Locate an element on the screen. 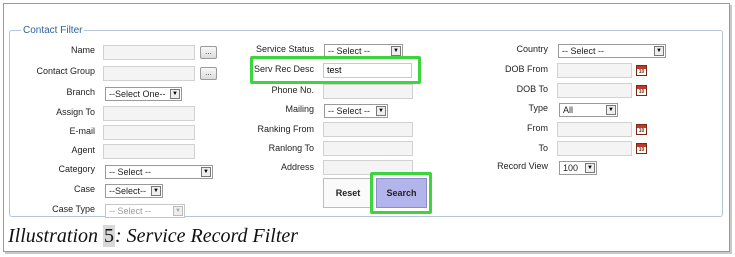 Image resolution: width=735 pixels, height=257 pixels. category-label: Category is located at coordinates (76, 169).